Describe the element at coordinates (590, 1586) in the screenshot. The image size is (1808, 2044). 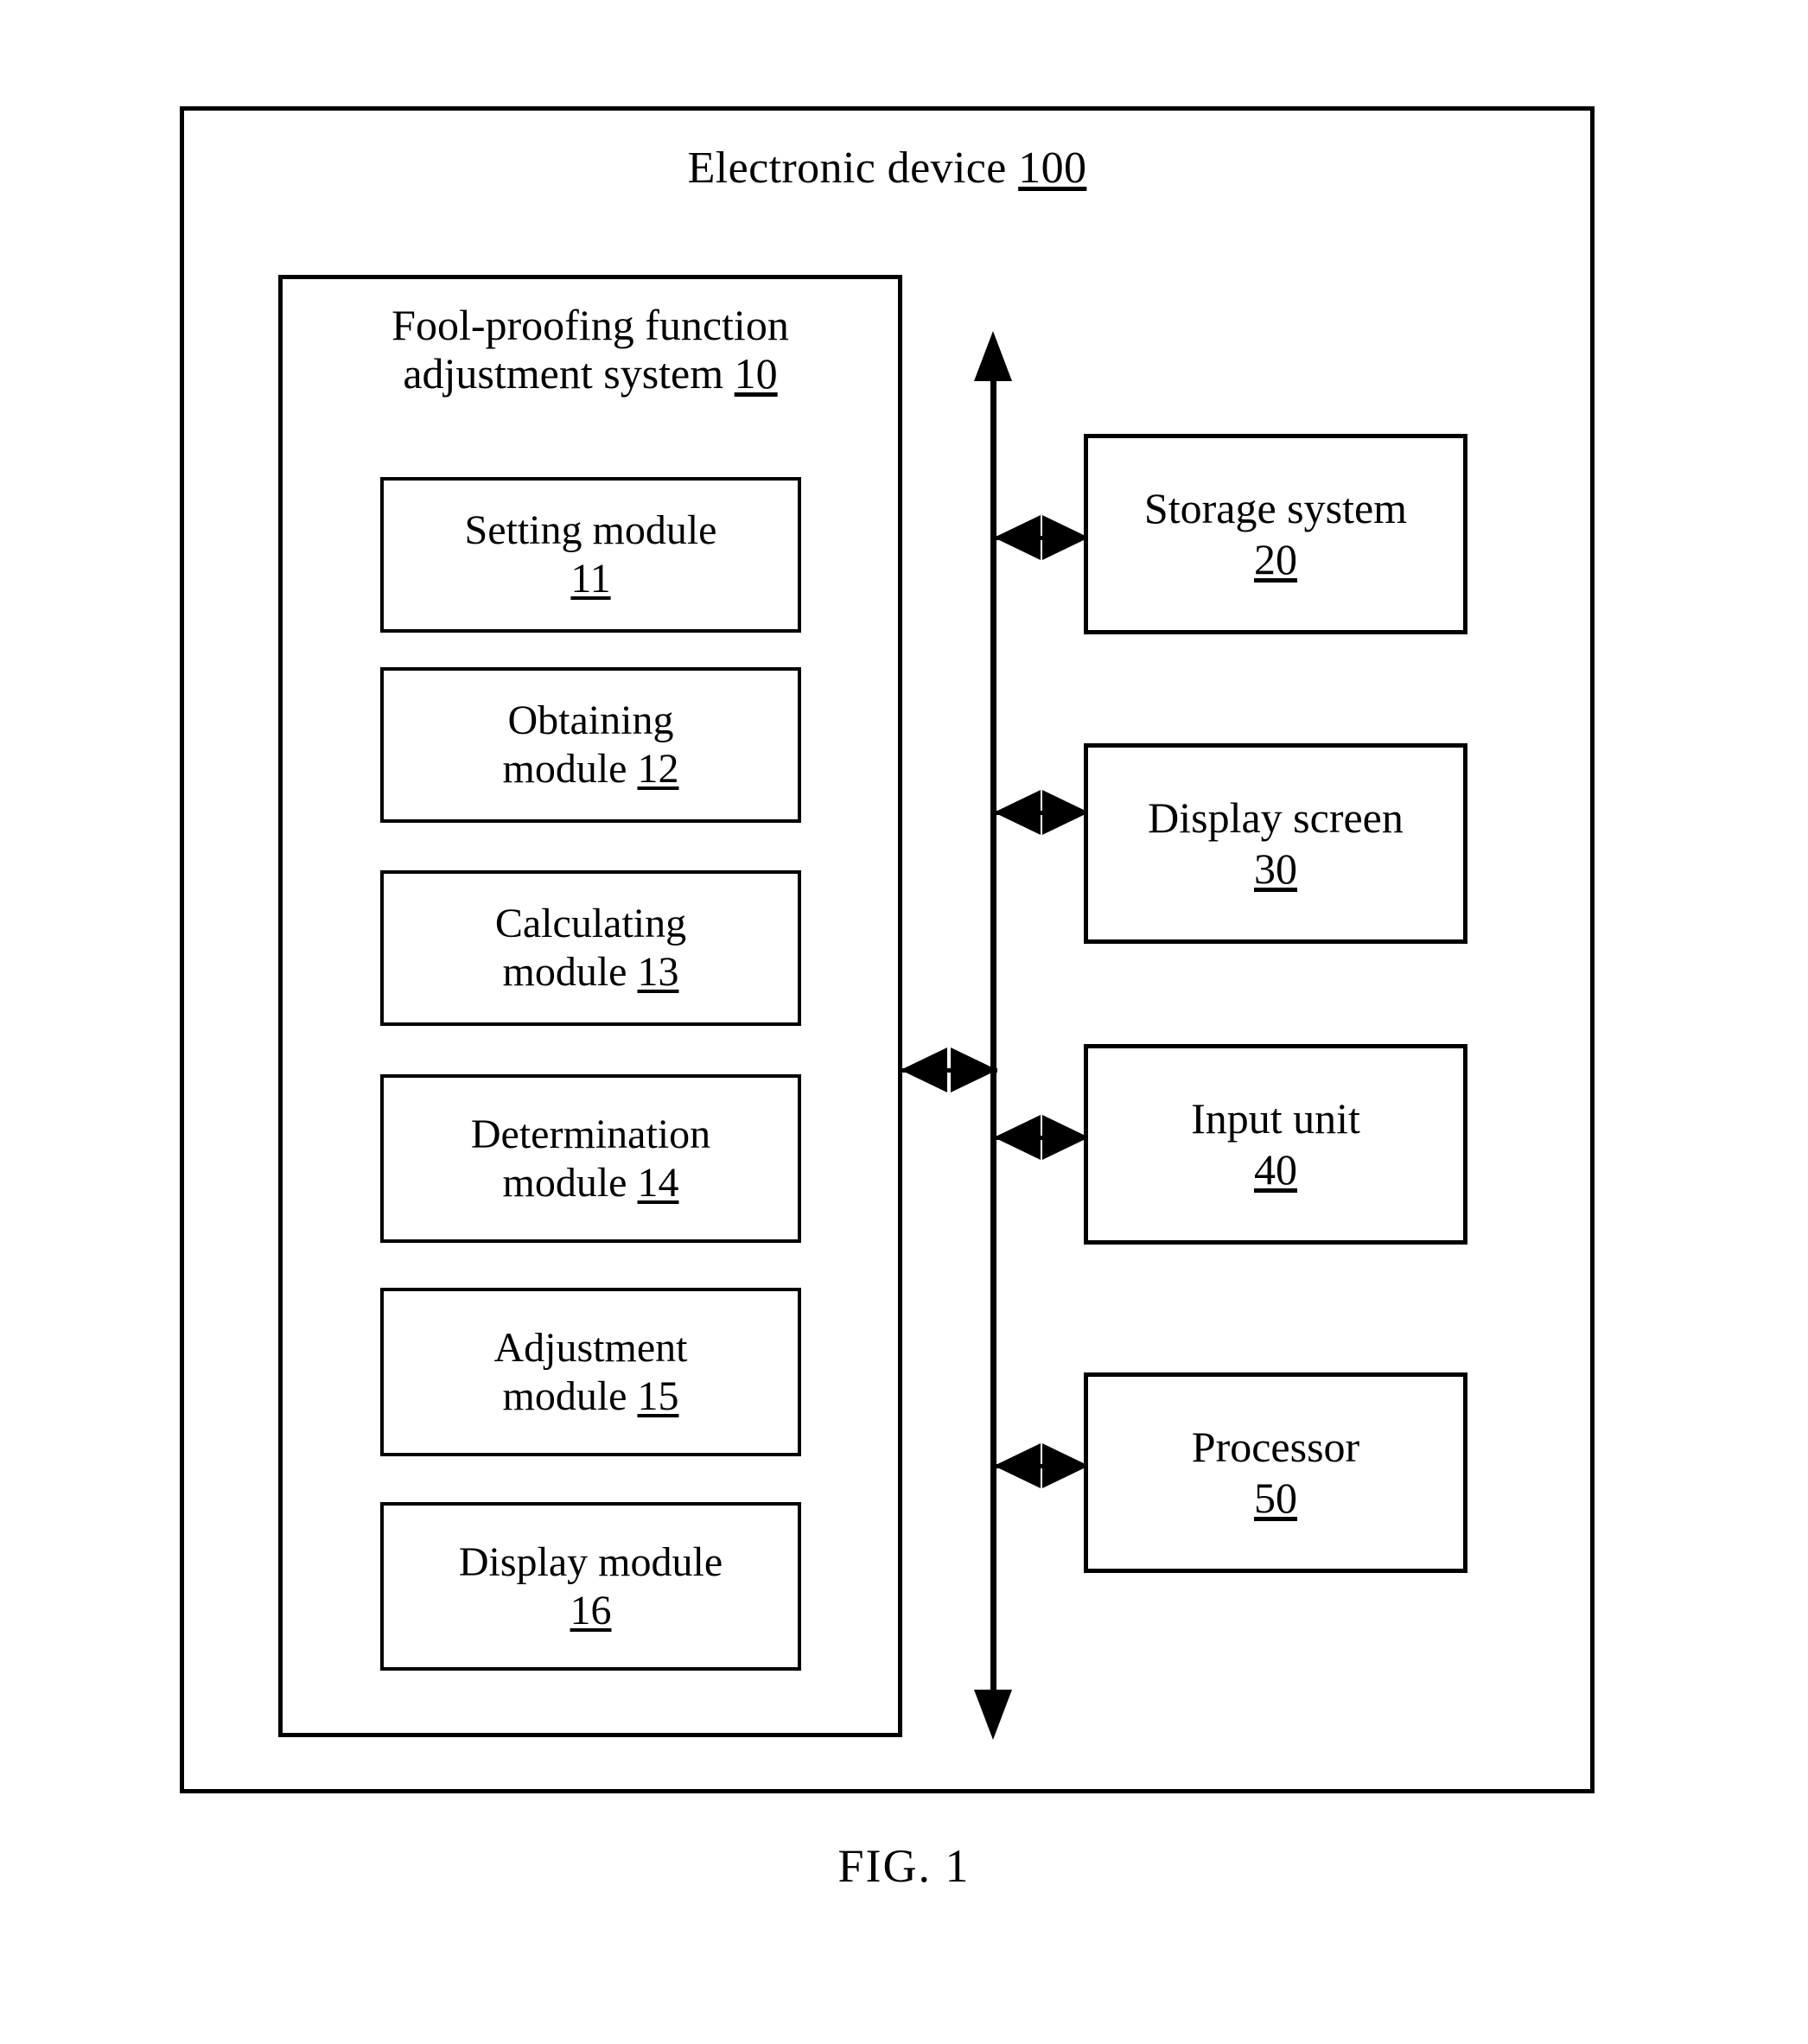
I see `module-box-display: Display module 16` at that location.